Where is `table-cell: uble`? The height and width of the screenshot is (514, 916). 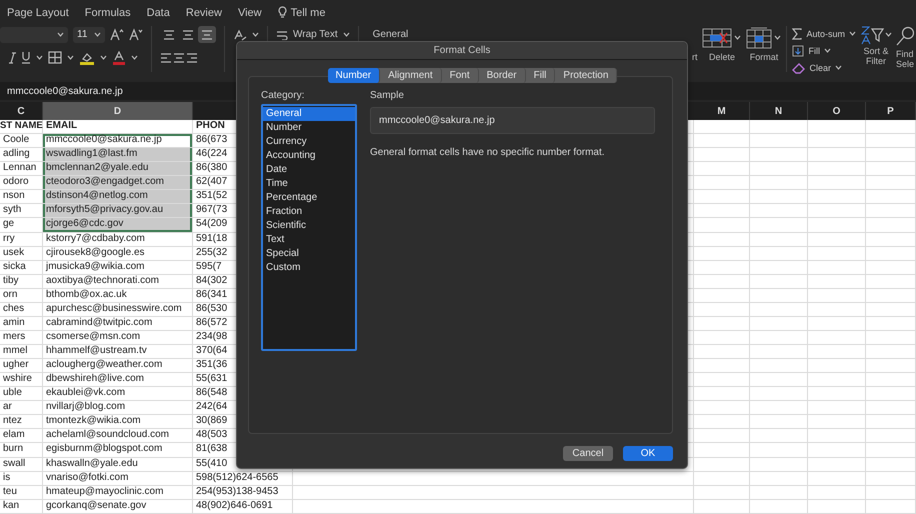
table-cell: uble is located at coordinates (21, 394).